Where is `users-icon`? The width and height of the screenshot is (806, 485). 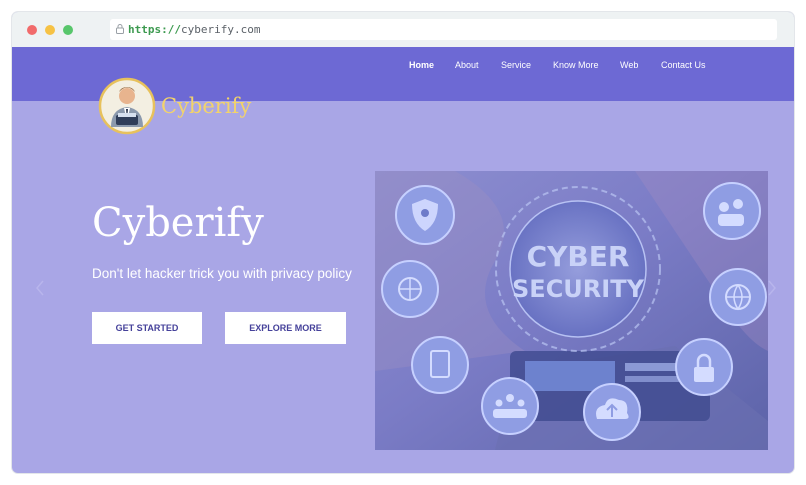
users-icon is located at coordinates (732, 211).